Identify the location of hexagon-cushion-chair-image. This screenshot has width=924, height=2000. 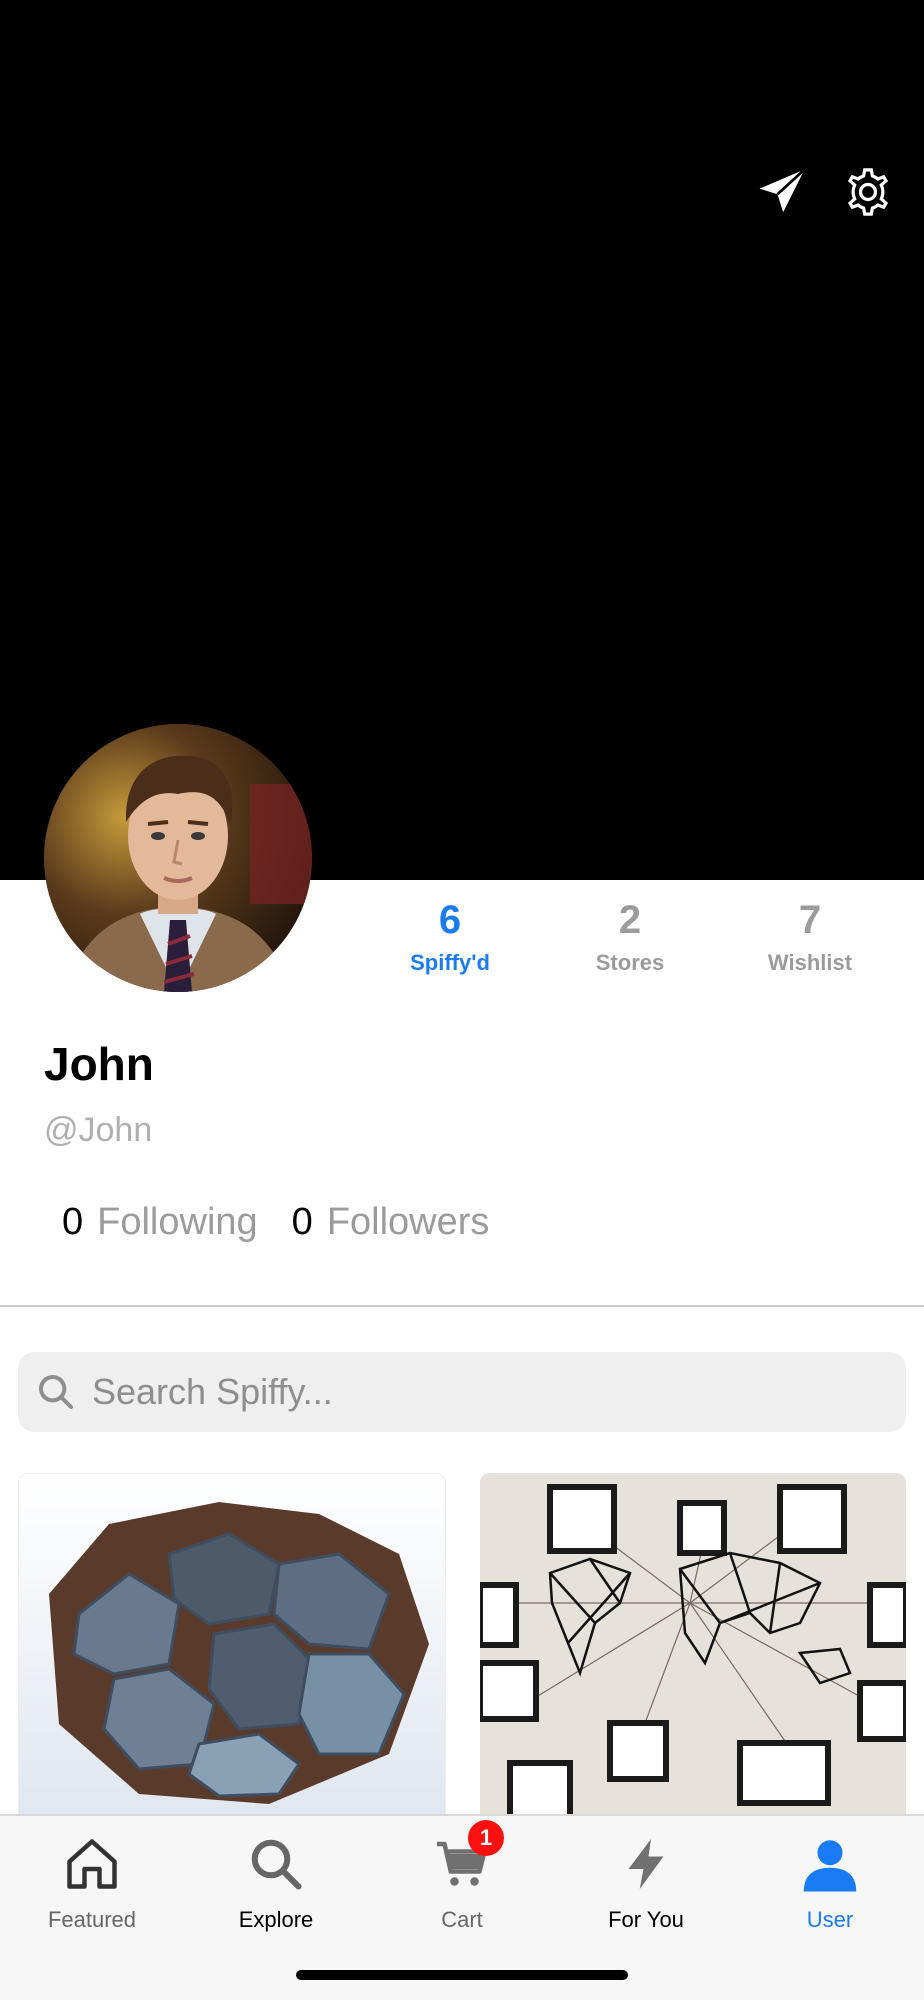
(232, 1650).